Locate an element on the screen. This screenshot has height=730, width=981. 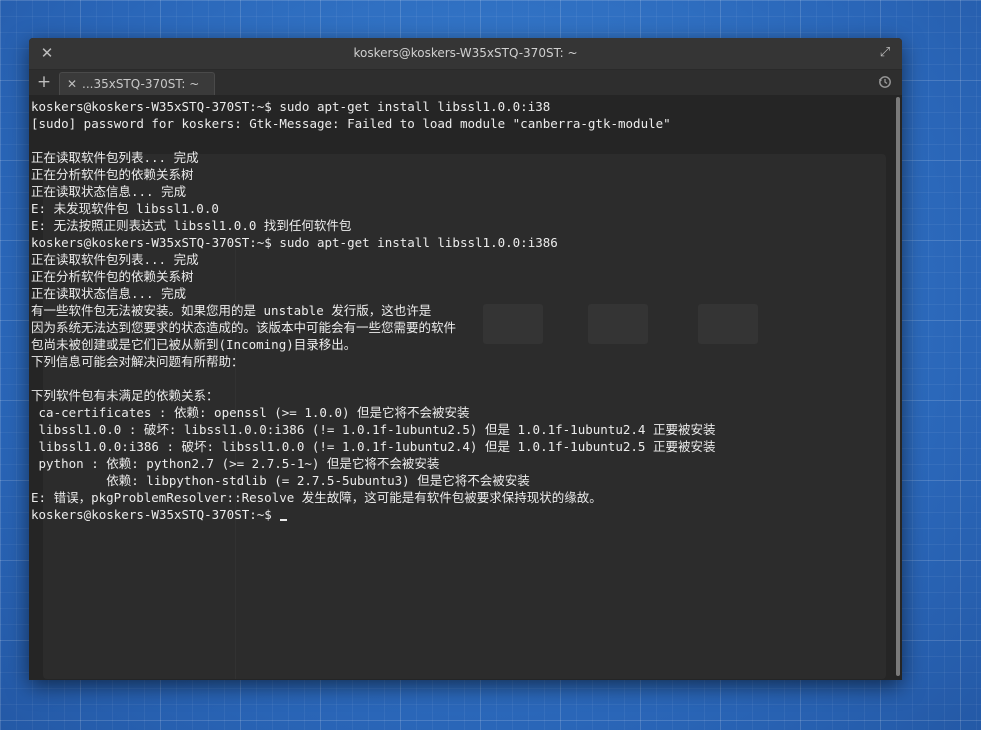
plus-icon: + is located at coordinates (44, 82).